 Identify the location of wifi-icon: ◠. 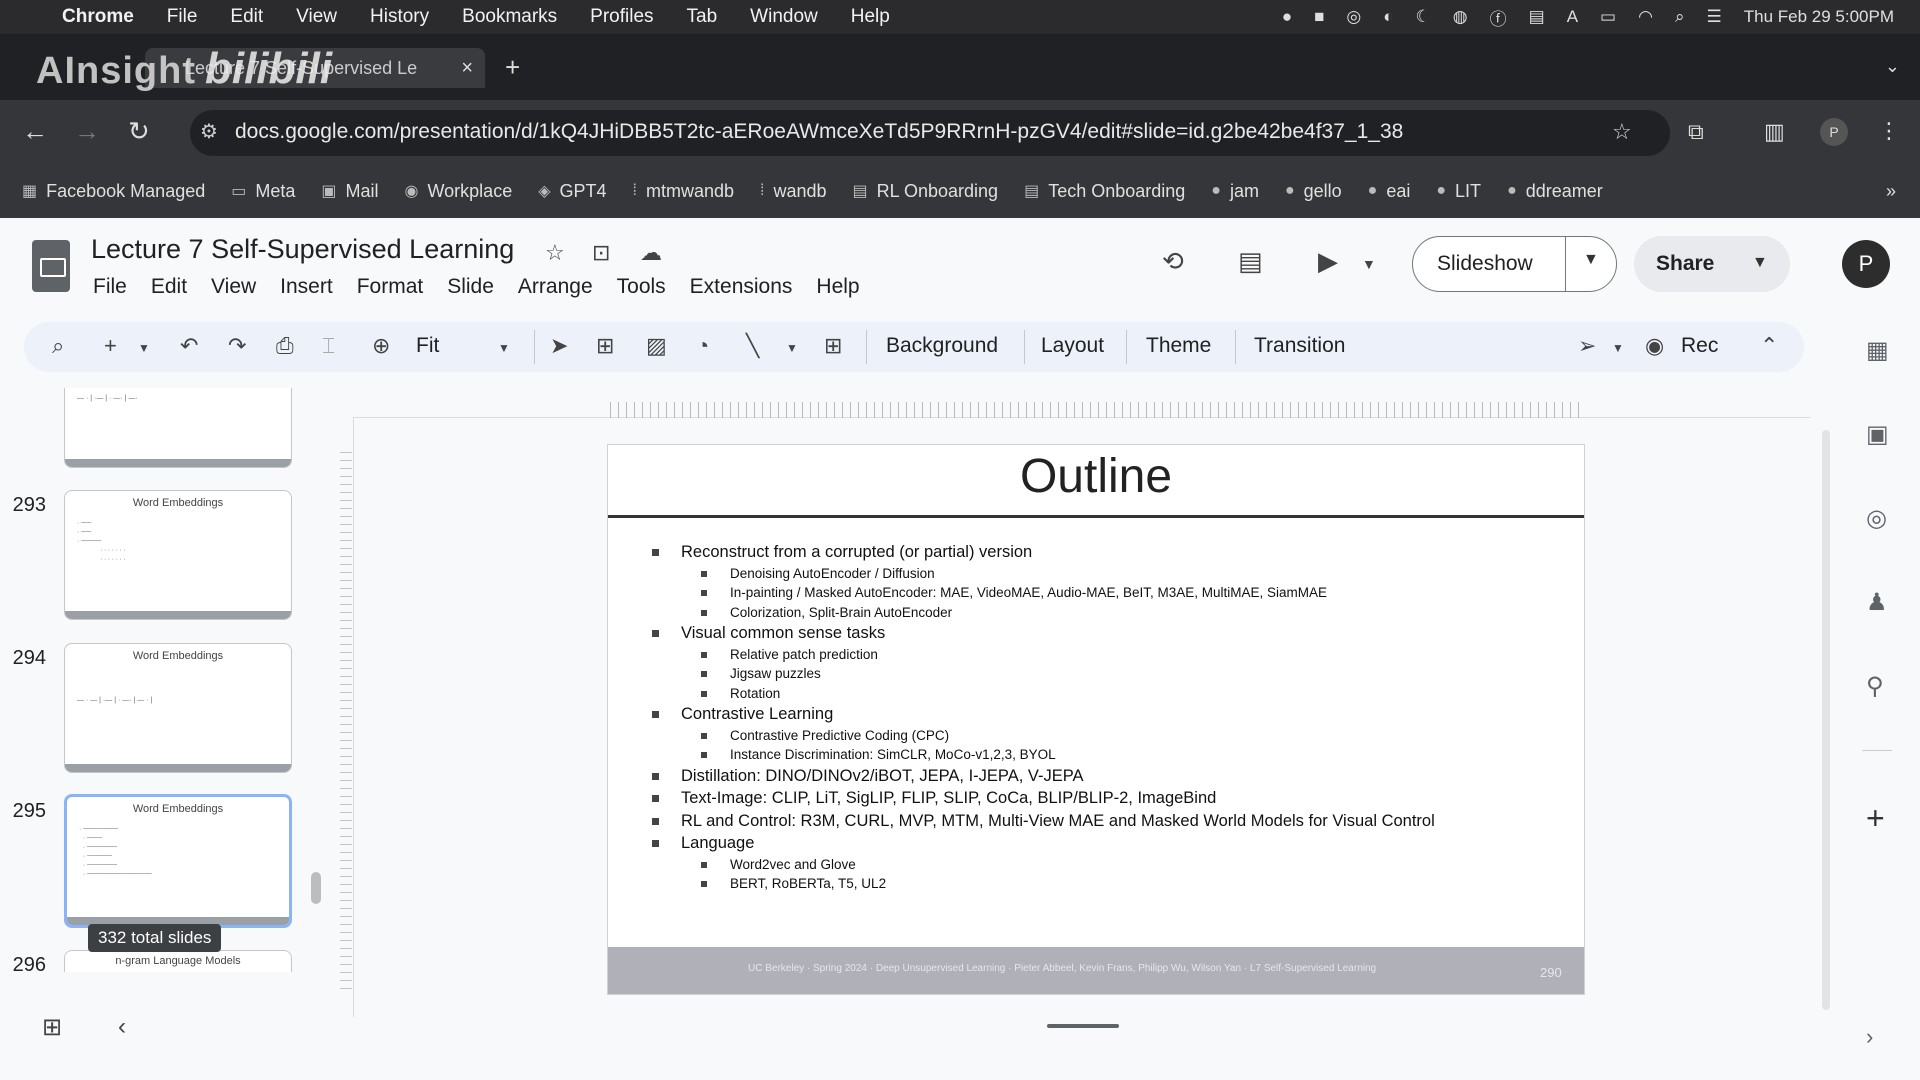
(1645, 17).